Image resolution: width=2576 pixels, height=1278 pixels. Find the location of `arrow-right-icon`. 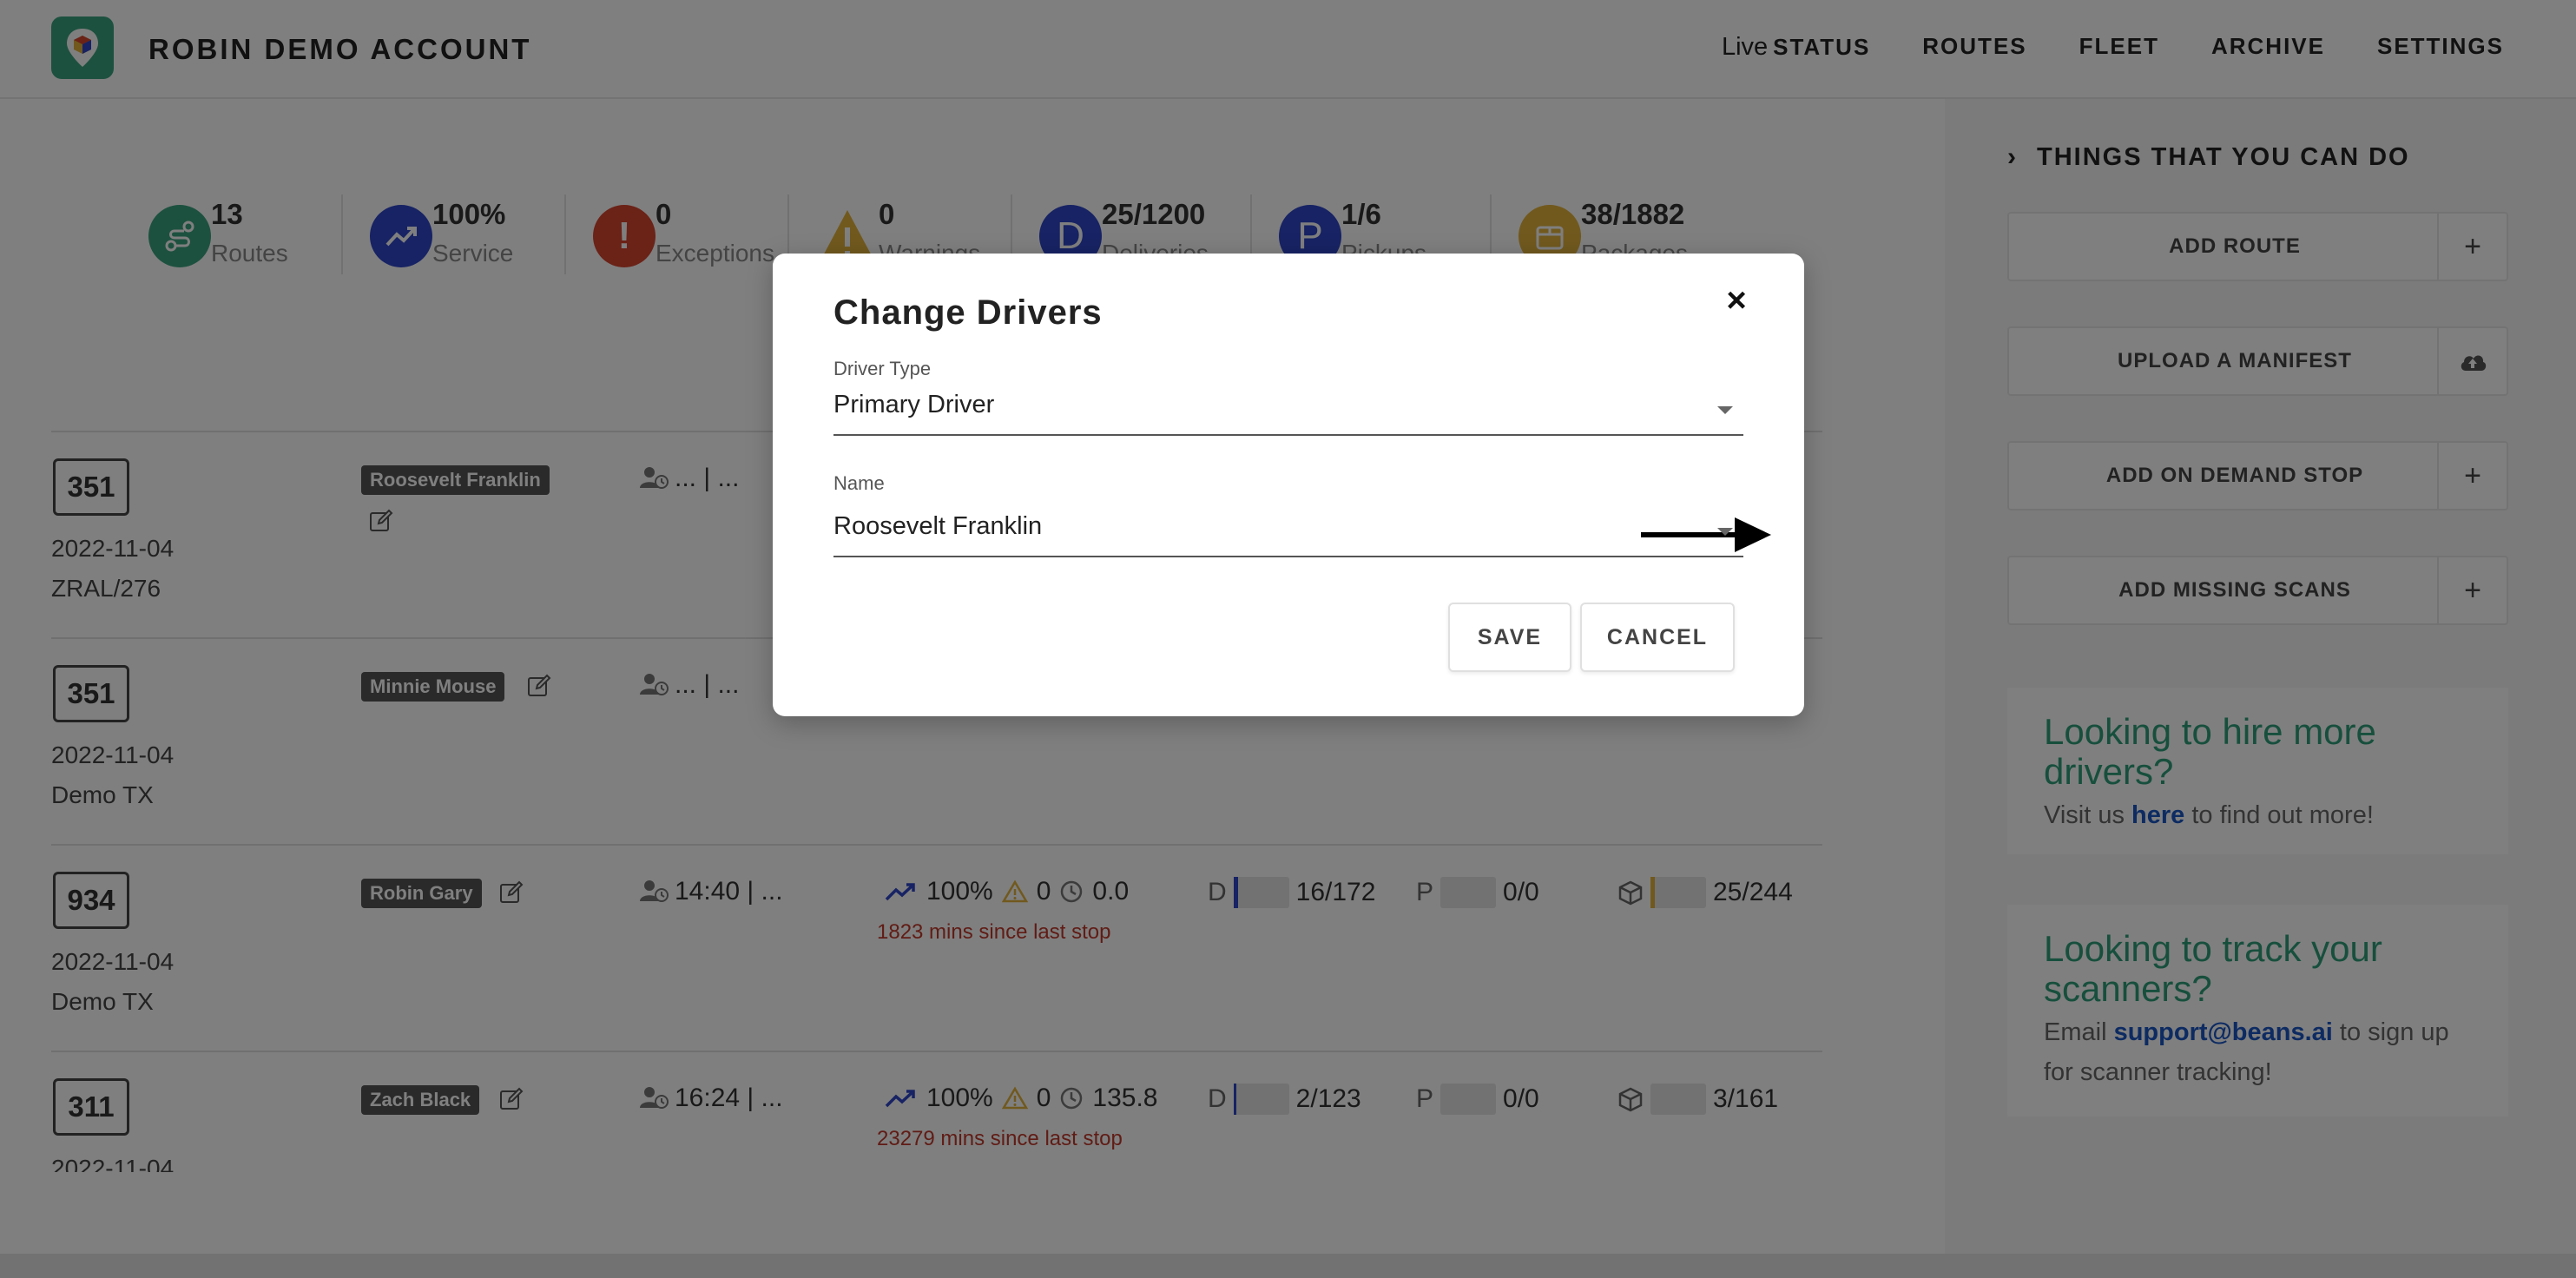

arrow-right-icon is located at coordinates (1706, 534).